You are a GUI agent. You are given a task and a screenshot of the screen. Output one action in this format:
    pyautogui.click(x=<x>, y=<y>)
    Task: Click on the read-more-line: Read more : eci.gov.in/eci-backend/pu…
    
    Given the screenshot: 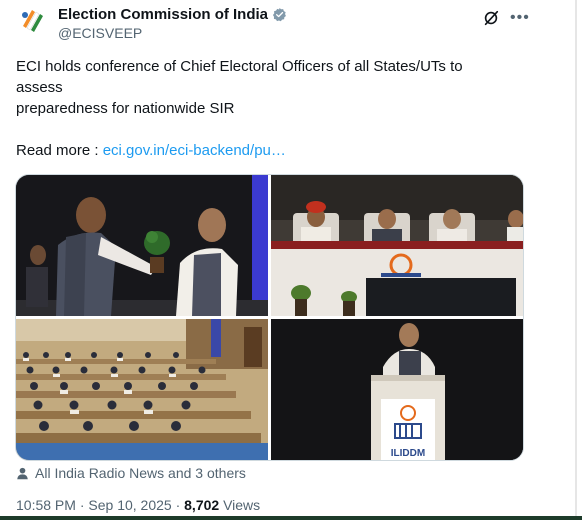 What is the action you would take?
    pyautogui.click(x=266, y=150)
    